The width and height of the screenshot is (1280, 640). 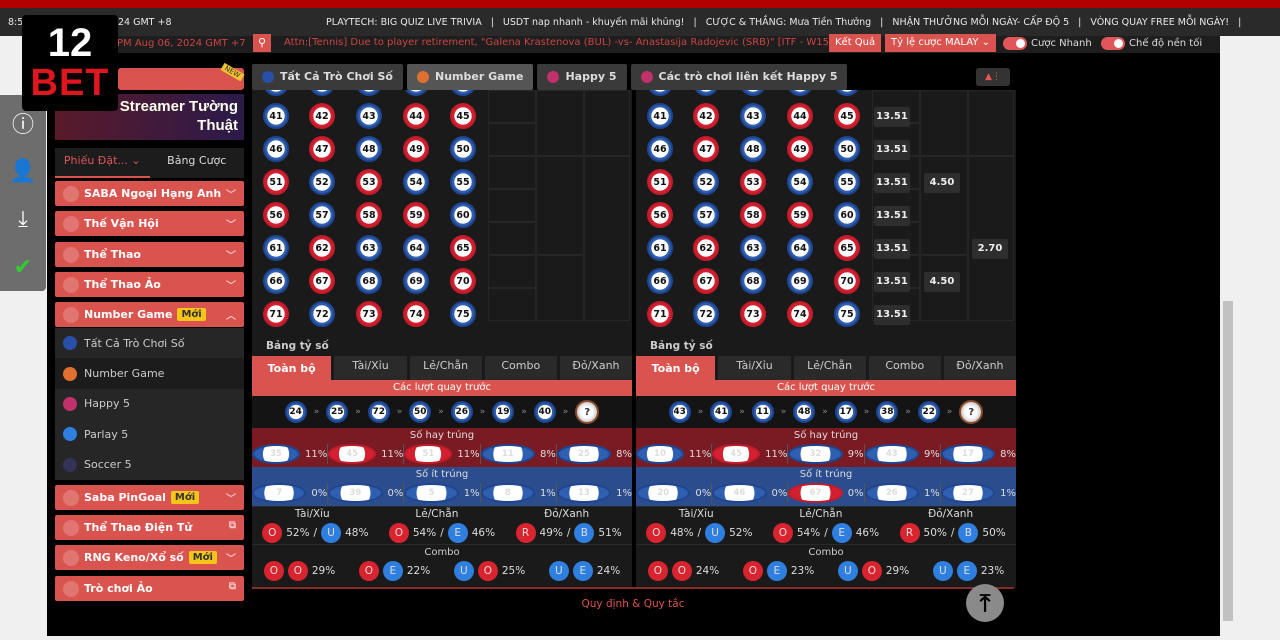 I want to click on page-scrollbar, so click(x=1228, y=344).